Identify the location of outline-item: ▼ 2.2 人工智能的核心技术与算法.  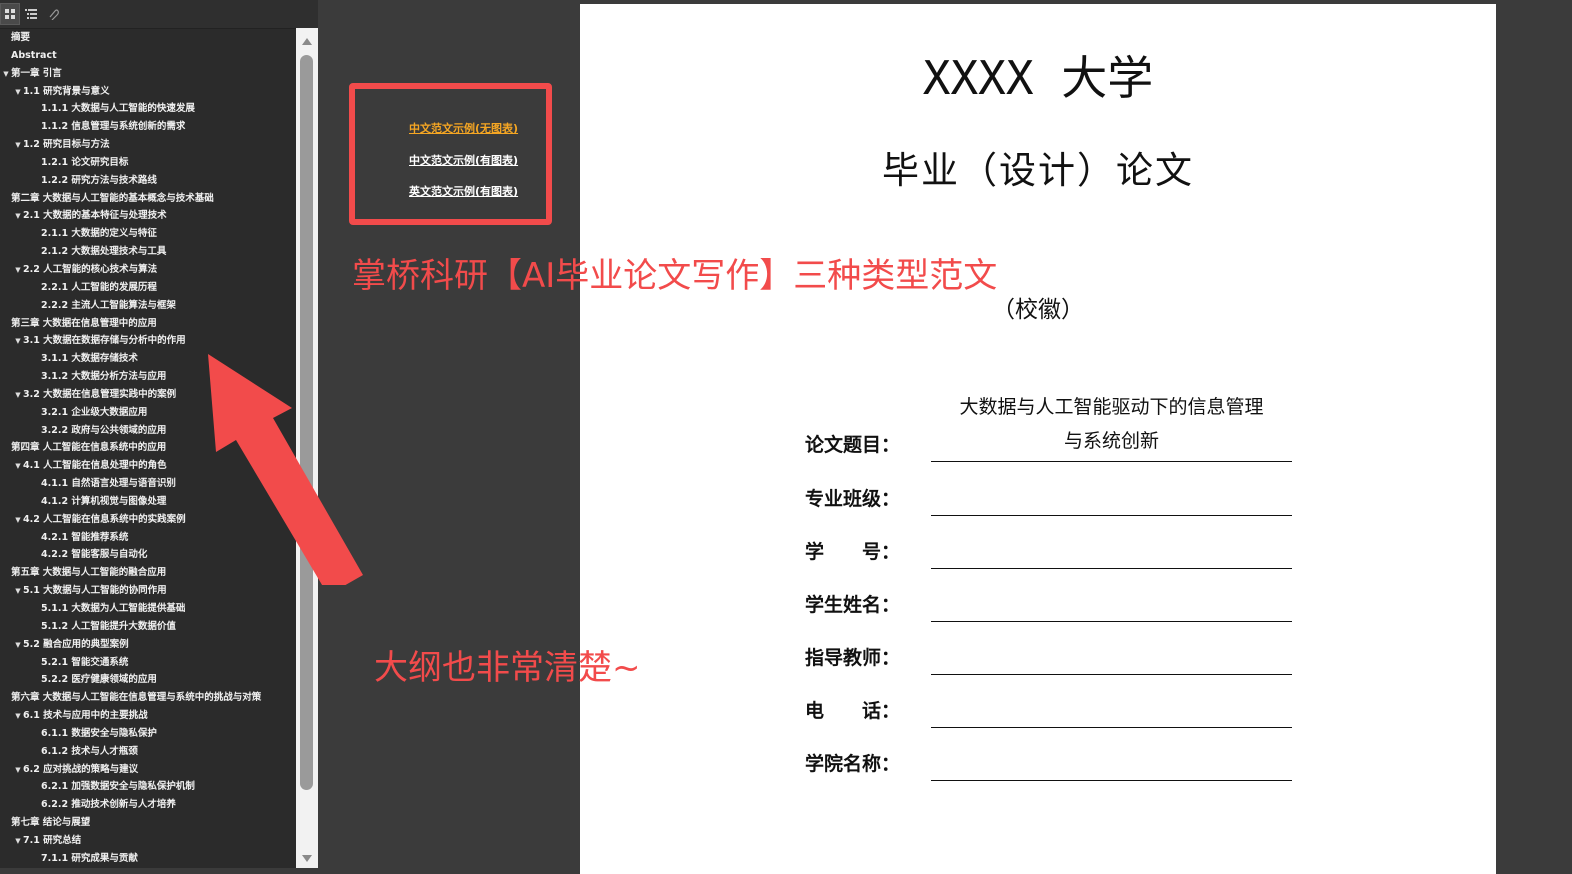
(148, 270).